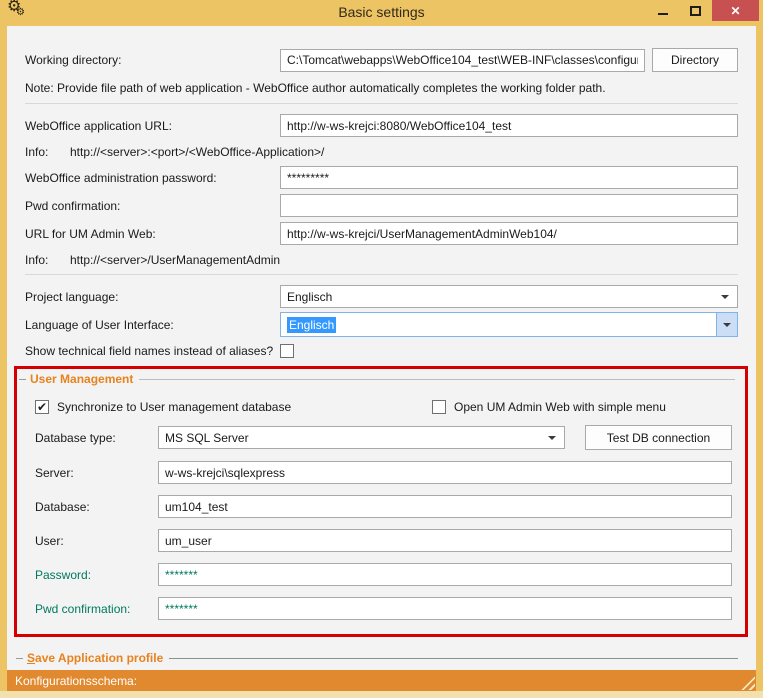 The height and width of the screenshot is (698, 763). Describe the element at coordinates (174, 407) in the screenshot. I see `sync-checkbox-label: Synchronize to User management database` at that location.